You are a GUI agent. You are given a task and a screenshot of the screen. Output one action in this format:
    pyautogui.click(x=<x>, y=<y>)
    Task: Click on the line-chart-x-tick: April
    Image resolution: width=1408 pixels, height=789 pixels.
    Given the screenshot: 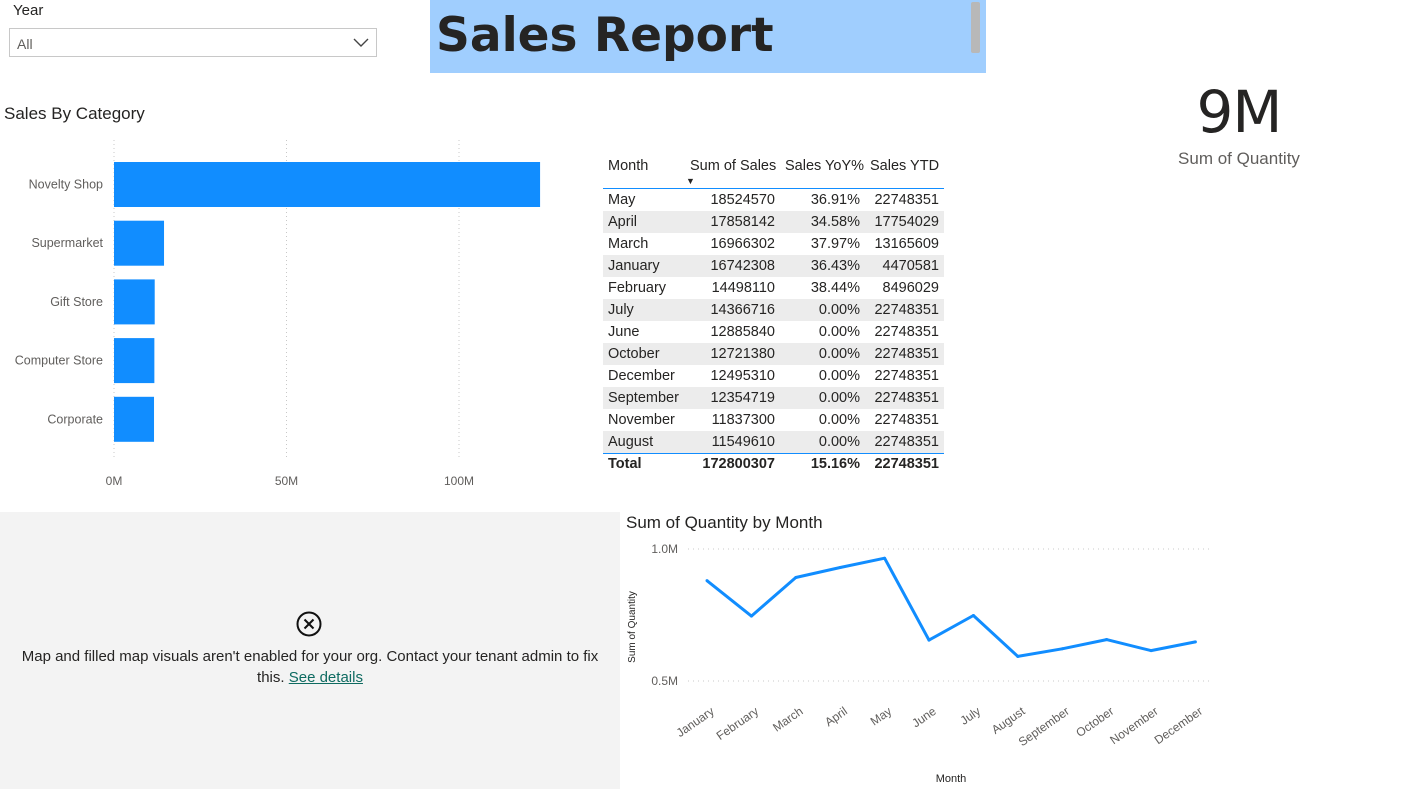 What is the action you would take?
    pyautogui.click(x=836, y=716)
    